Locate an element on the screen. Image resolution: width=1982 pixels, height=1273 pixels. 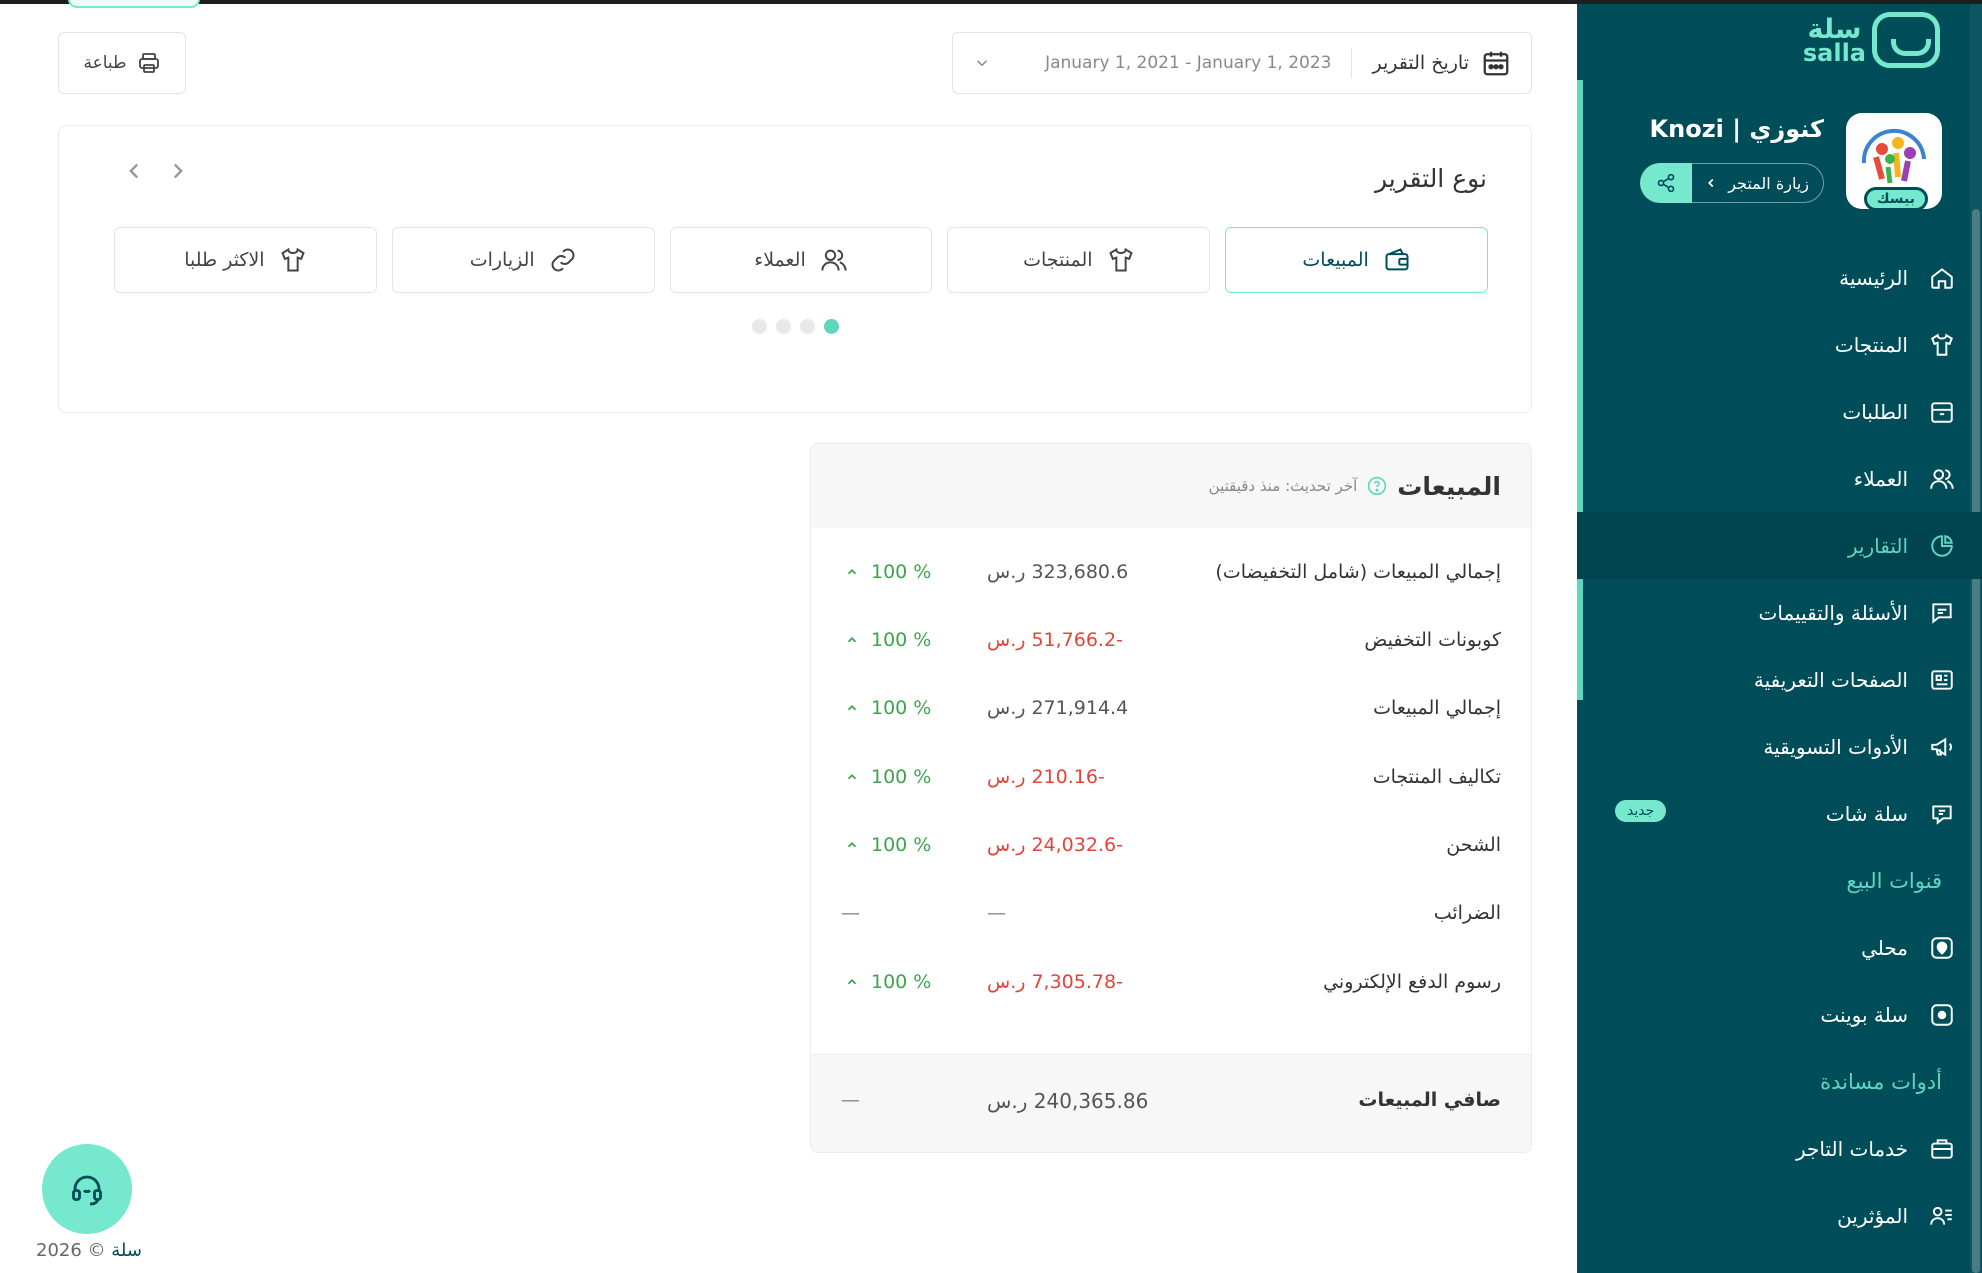
headset-icon is located at coordinates (87, 1189).